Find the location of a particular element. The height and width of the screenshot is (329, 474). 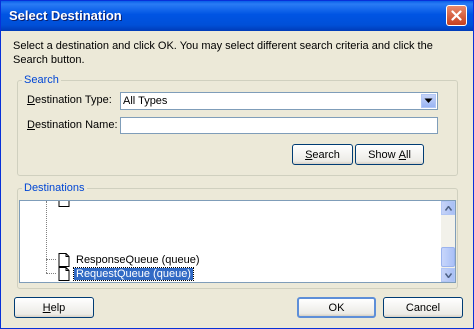

tree-item-label: ResponseQueue (queue) is located at coordinates (138, 259).